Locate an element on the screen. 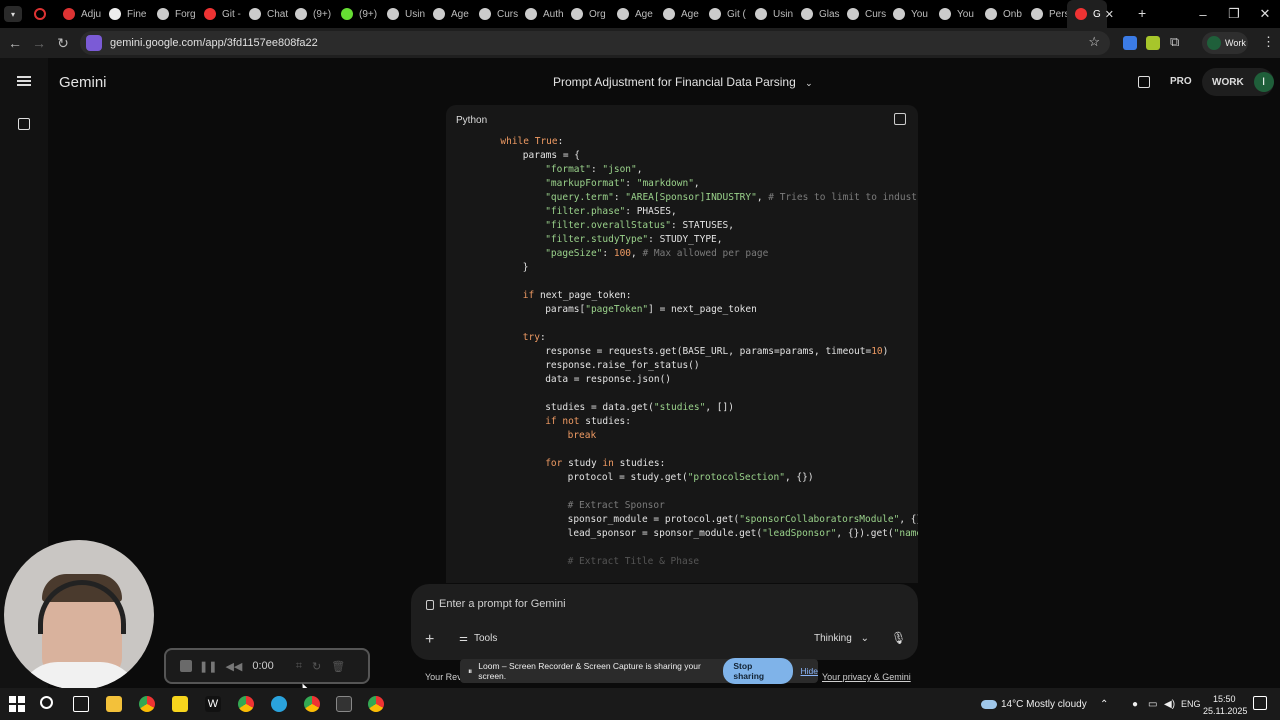 The image size is (1280, 720). tray-chevron-icon: ⌃ is located at coordinates (1104, 704).